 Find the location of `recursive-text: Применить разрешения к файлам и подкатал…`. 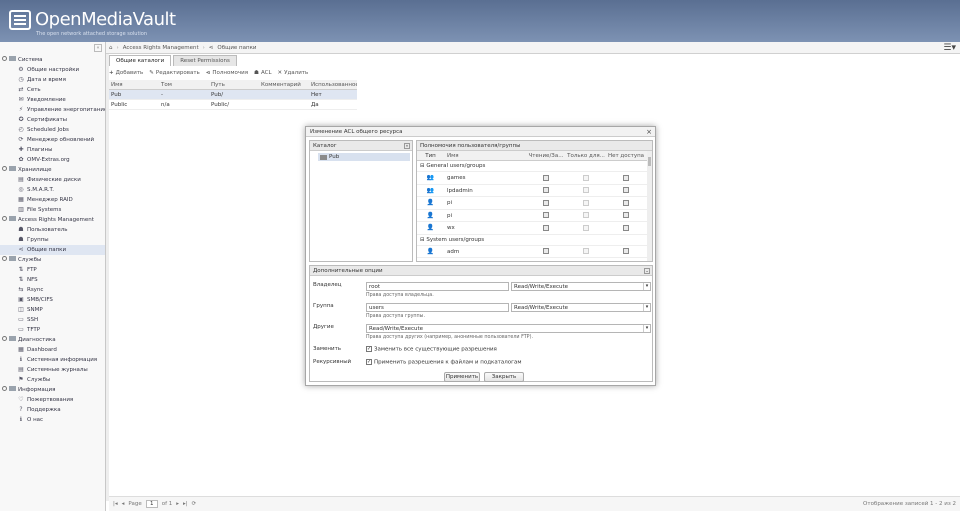

recursive-text: Применить разрешения к файлам и подкатал… is located at coordinates (448, 362).